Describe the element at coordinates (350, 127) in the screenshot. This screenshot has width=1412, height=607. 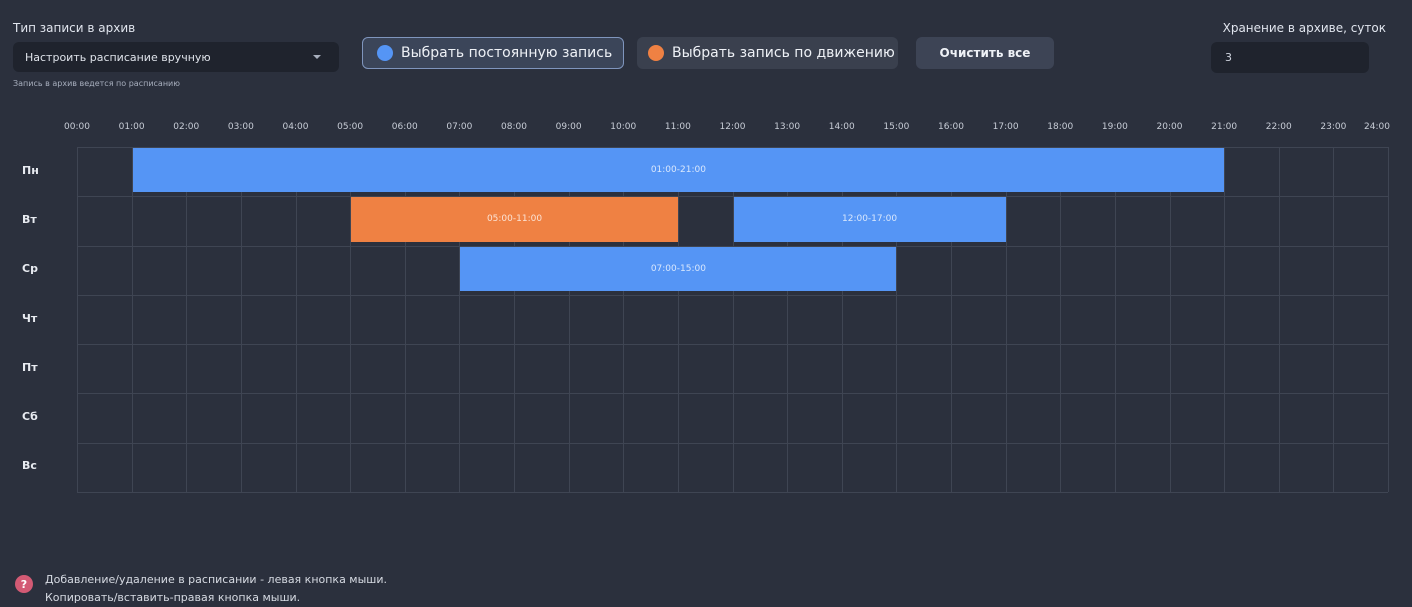
I see `hour-label: 05:00` at that location.